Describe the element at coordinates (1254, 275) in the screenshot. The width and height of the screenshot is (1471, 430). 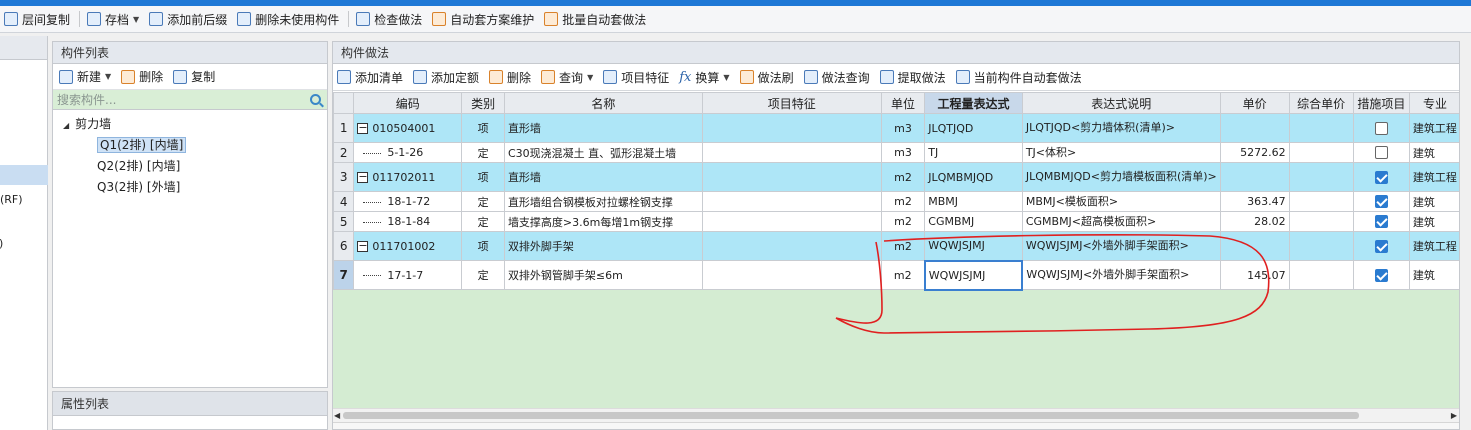
I see `unit-price-cell: 145.07` at that location.